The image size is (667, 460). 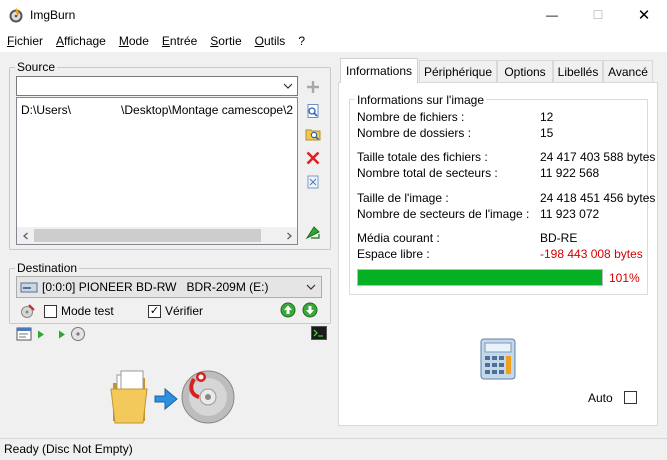 What do you see at coordinates (578, 71) in the screenshot?
I see `tab-libelles: Libellés` at bounding box center [578, 71].